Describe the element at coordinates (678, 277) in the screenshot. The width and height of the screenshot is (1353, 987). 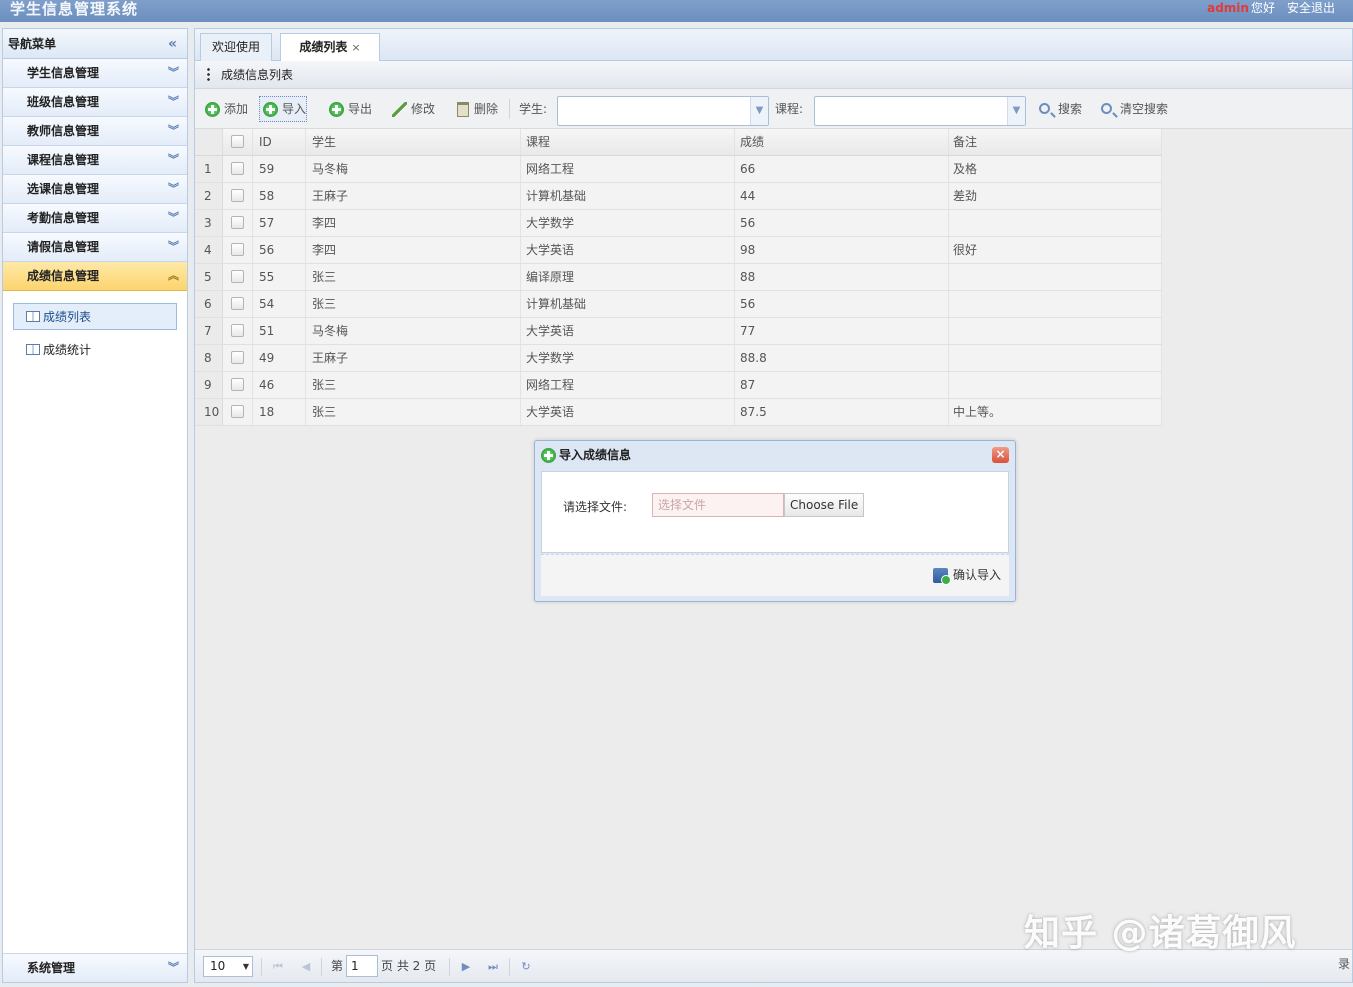
I see `table-row: 5 55 张三 编译原理 88` at that location.